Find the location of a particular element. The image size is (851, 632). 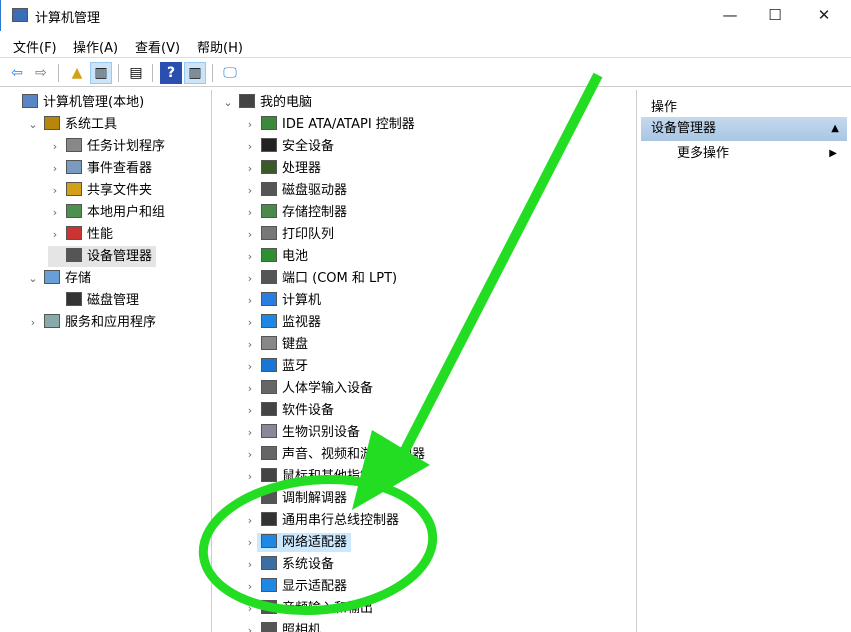

device-category: › 处理器 is located at coordinates (284, 168).